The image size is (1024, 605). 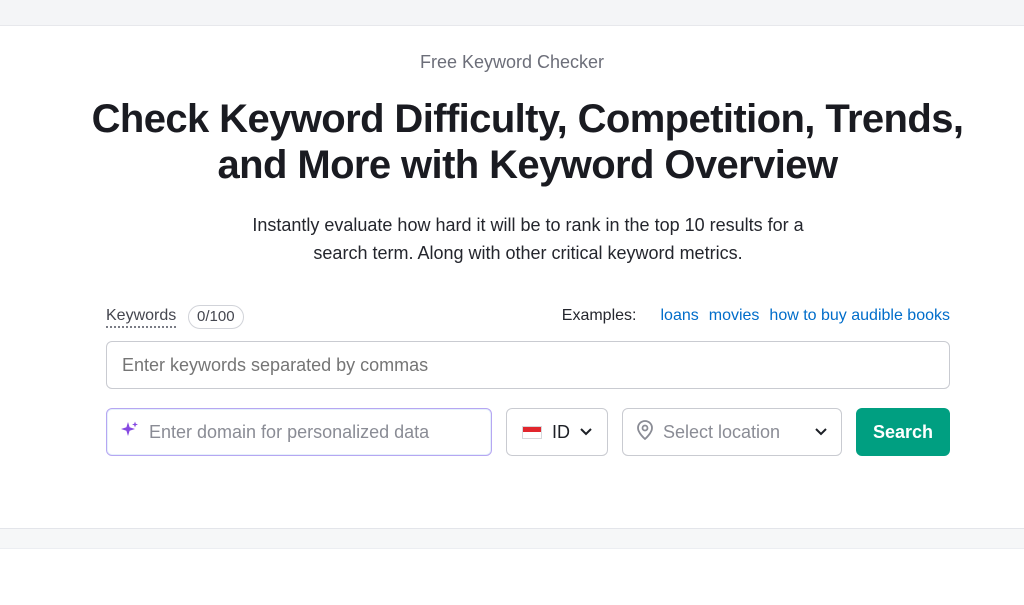 I want to click on country-code: ID, so click(x=561, y=431).